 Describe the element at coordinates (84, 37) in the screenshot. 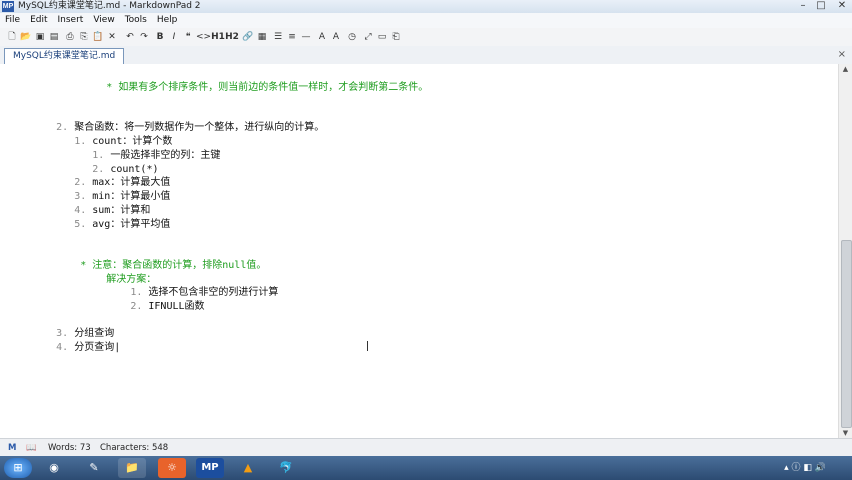

I see `copy-icon: ⎘` at that location.